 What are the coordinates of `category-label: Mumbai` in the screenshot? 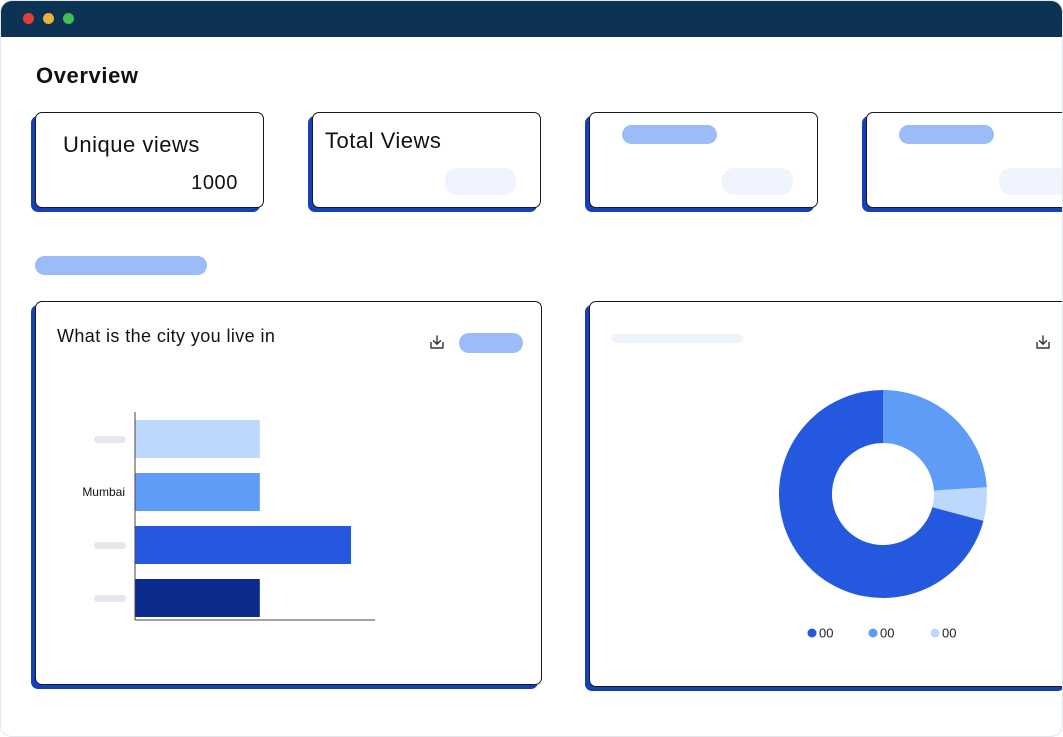 It's located at (103, 492).